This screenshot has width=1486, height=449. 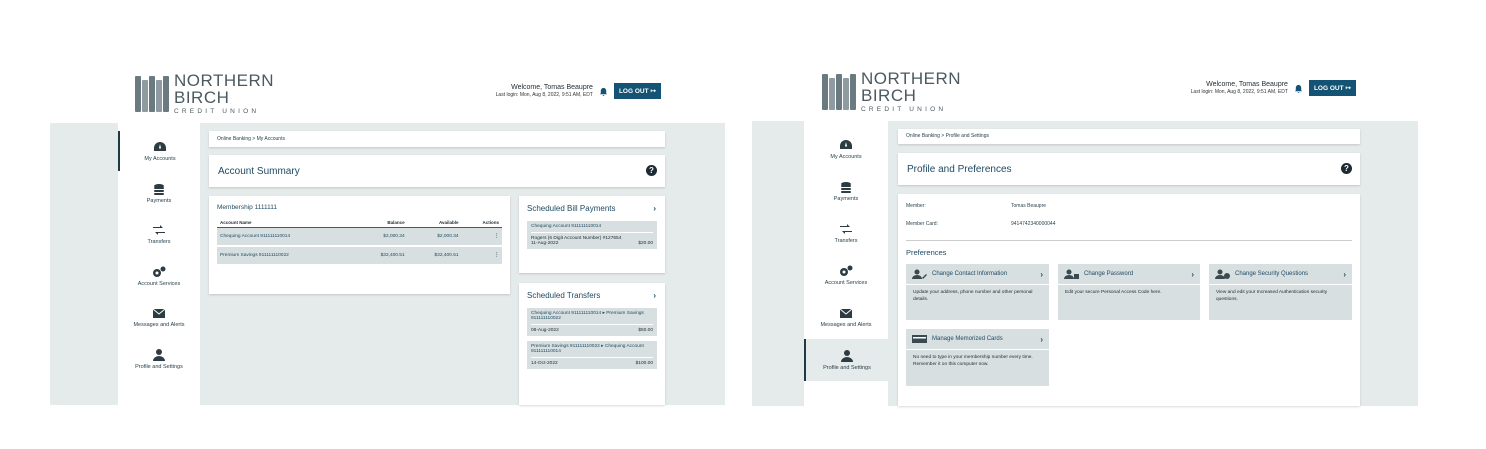 What do you see at coordinates (259, 171) in the screenshot?
I see `page-title: Account Summary` at bounding box center [259, 171].